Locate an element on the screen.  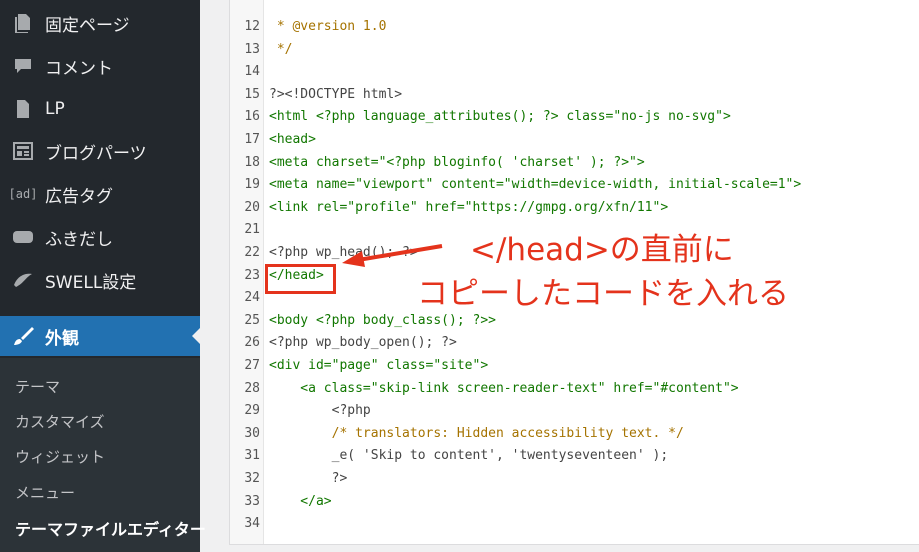
line-number: 29 is located at coordinates (252, 410).